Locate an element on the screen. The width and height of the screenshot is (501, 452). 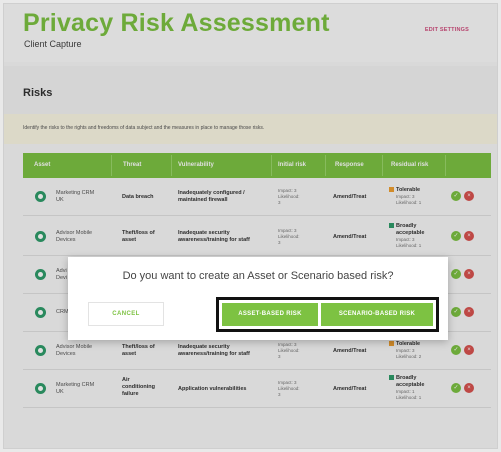
asset-based-risk-button: ASSET-BASED RISK is located at coordinates (270, 314).